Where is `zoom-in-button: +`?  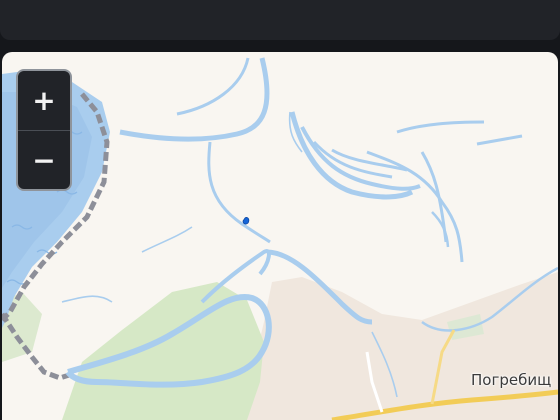
zoom-in-button: + is located at coordinates (44, 100).